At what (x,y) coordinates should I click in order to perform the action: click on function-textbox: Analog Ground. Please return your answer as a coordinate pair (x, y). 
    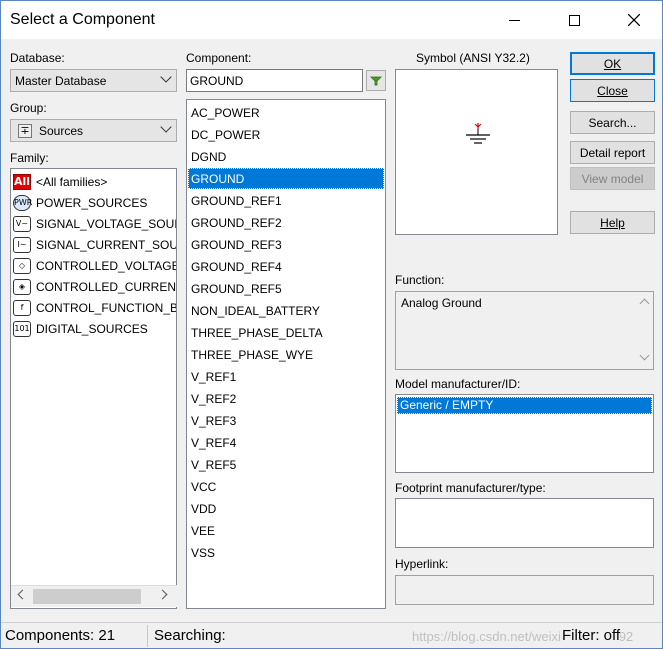
    Looking at the image, I should click on (524, 330).